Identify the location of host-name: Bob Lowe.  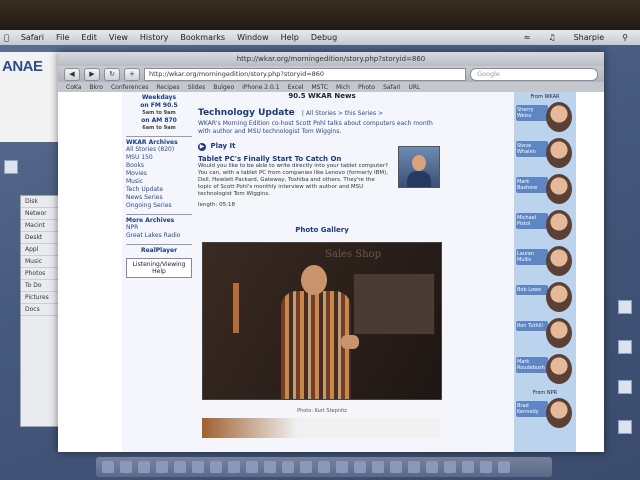
(532, 290).